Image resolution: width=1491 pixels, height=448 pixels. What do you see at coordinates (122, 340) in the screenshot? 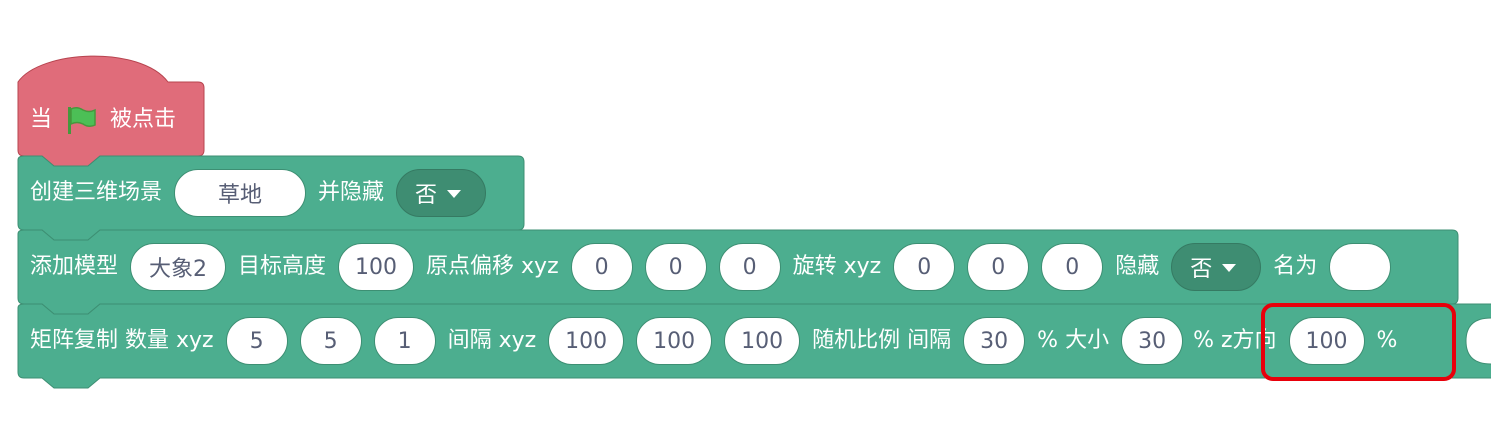
I see `array-count-label: 矩阵复制 数量 xyz` at bounding box center [122, 340].